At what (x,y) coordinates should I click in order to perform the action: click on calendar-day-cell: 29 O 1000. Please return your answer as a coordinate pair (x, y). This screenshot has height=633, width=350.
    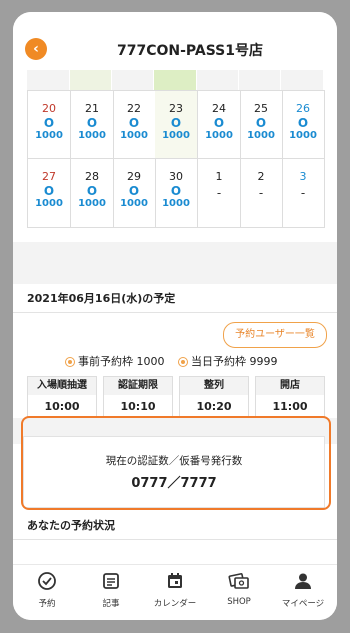
    Looking at the image, I should click on (134, 193).